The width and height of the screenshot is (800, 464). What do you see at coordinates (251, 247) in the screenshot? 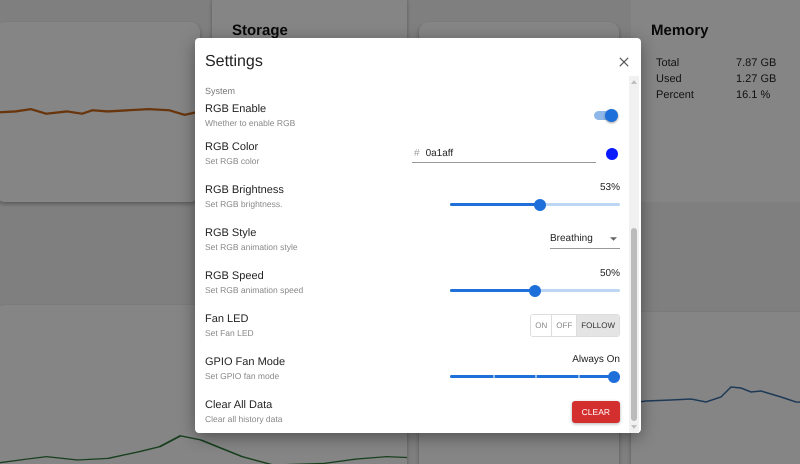
I see `setting-description: Set RGB animation style` at bounding box center [251, 247].